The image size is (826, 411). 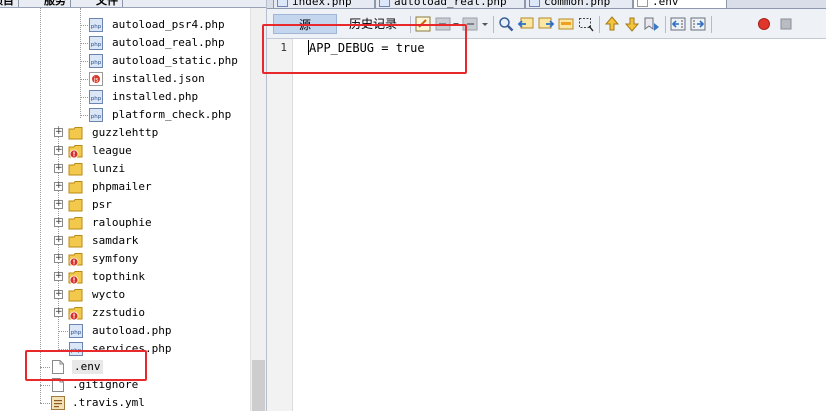 What do you see at coordinates (373, 24) in the screenshot?
I see `tab-history: 历史记录` at bounding box center [373, 24].